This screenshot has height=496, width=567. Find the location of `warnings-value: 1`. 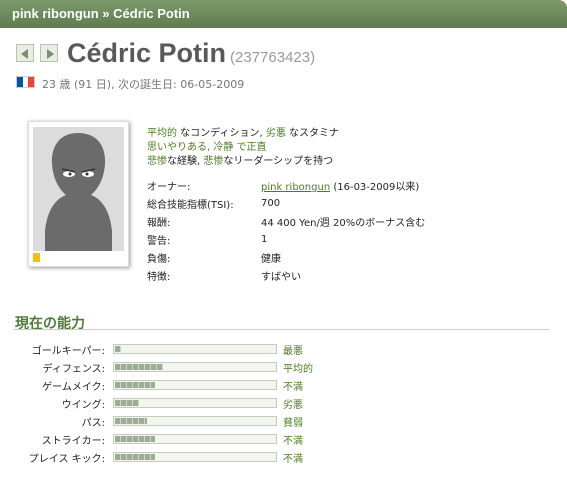

warnings-value: 1 is located at coordinates (264, 239).